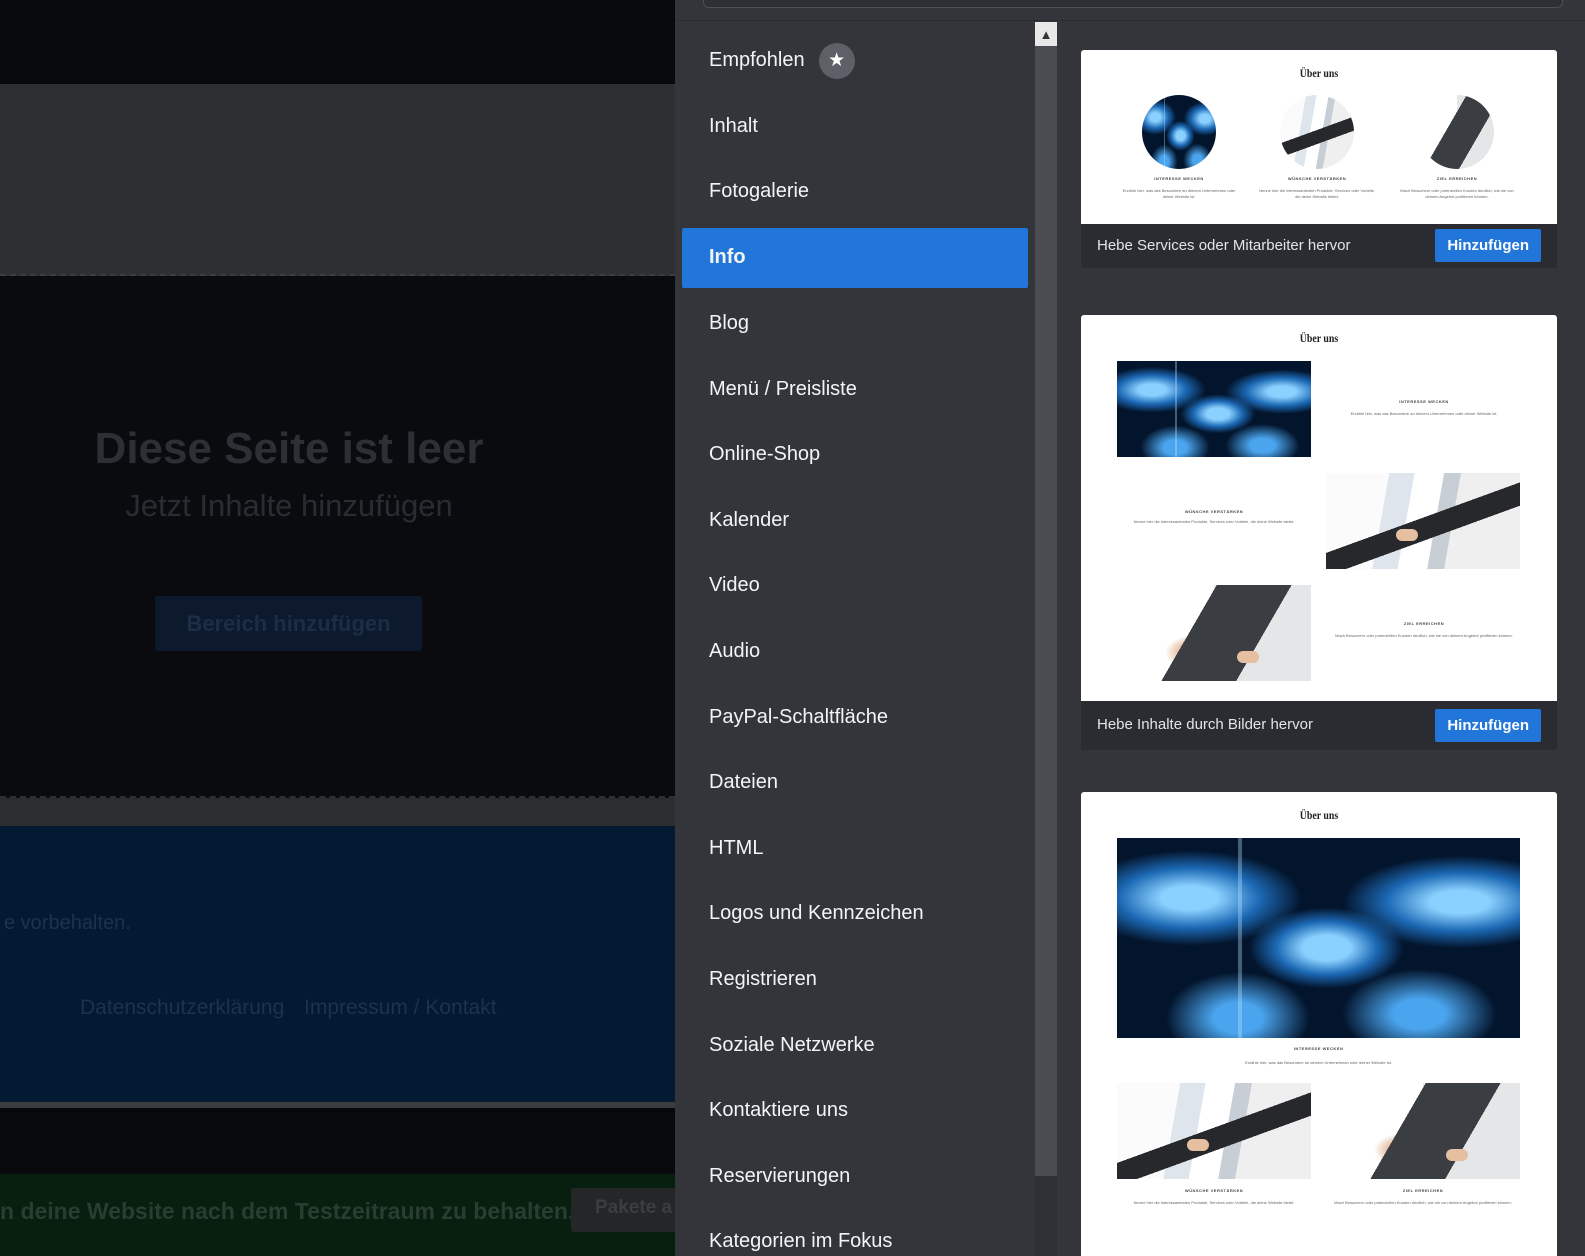 This screenshot has width=1585, height=1256. Describe the element at coordinates (1046, 611) in the screenshot. I see `scroll-thumb` at that location.